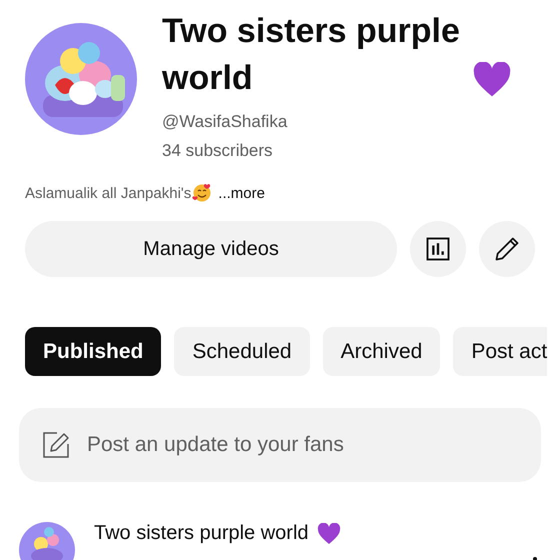 Image resolution: width=560 pixels, height=560 pixels. I want to click on filter-chip: Published, so click(93, 351).